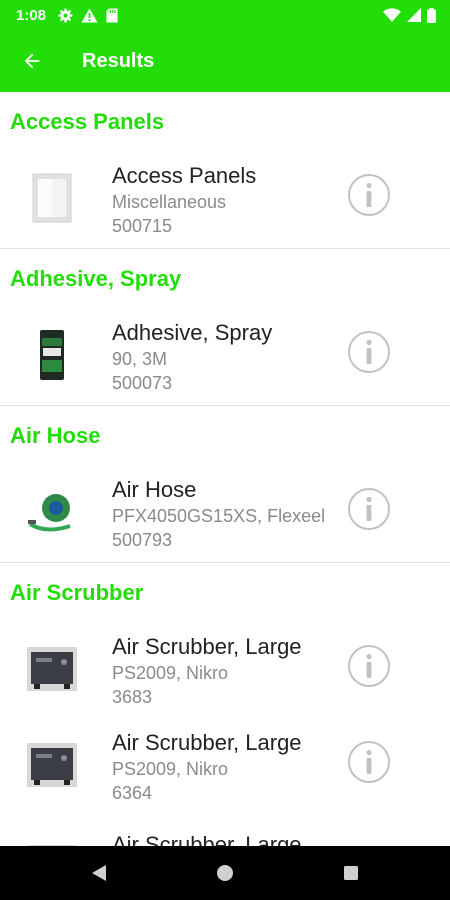 The width and height of the screenshot is (450, 900). I want to click on status-time: 1:08, so click(31, 15).